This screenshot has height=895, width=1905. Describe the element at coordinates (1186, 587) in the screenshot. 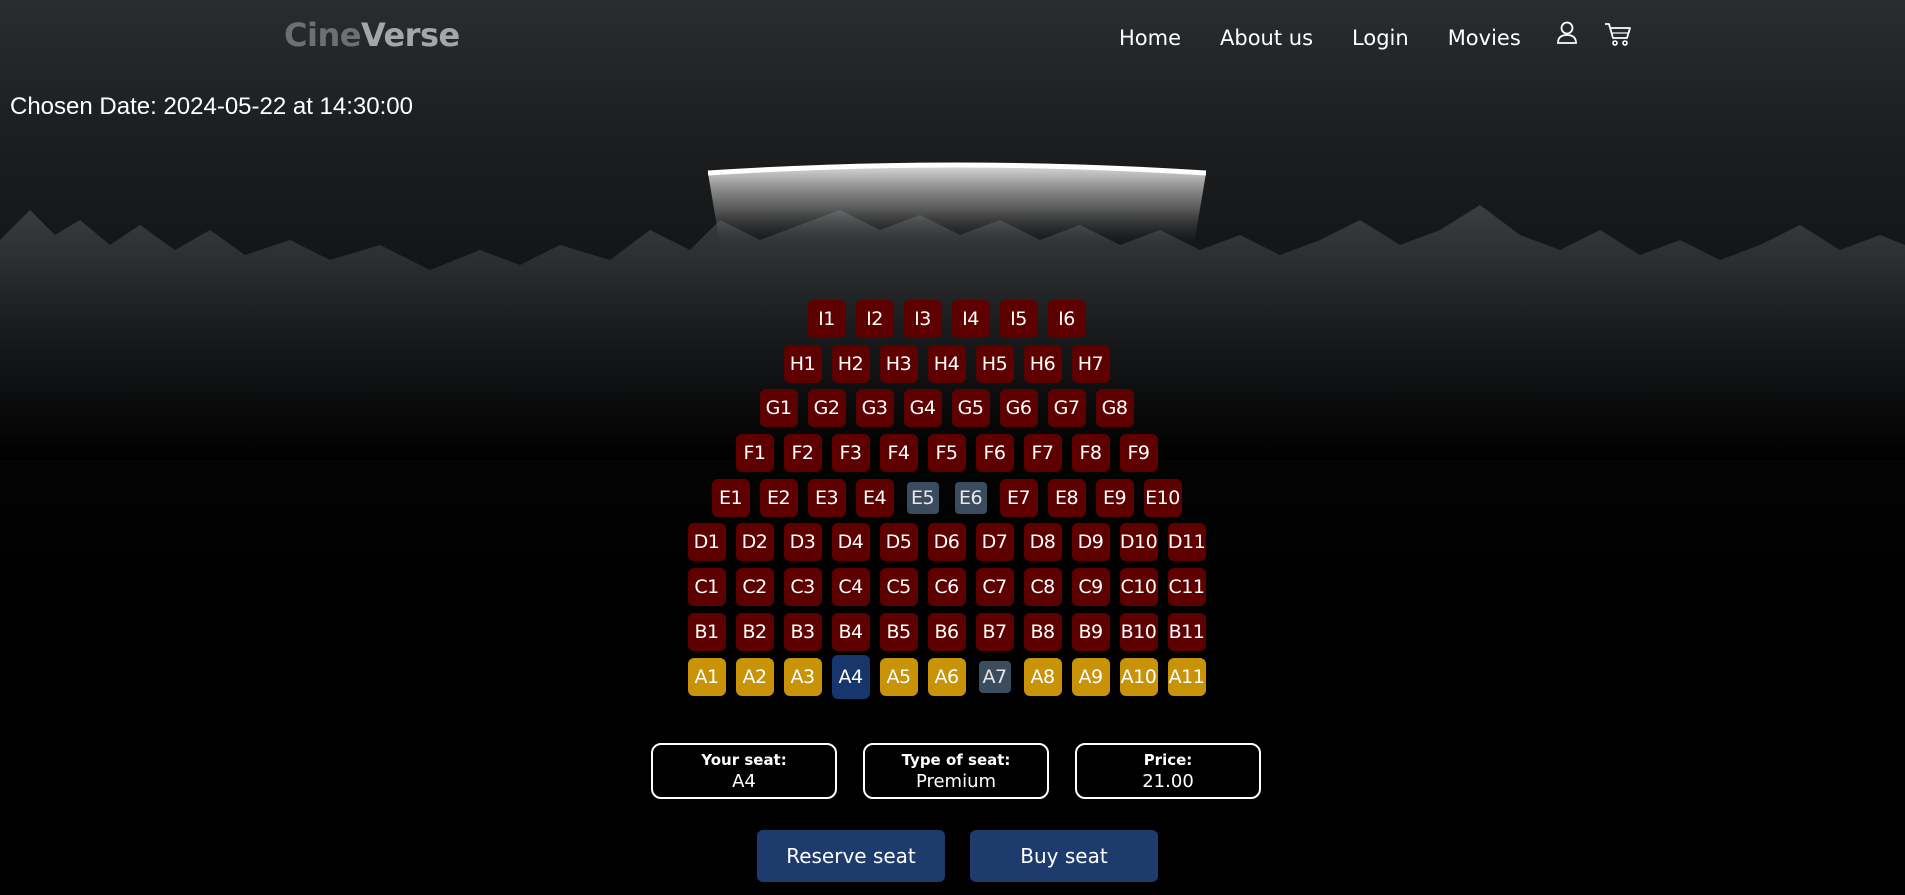

I see `seat-c11: C11` at that location.